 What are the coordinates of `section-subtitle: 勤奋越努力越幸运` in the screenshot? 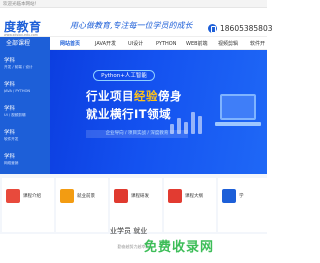 It's located at (133, 246).